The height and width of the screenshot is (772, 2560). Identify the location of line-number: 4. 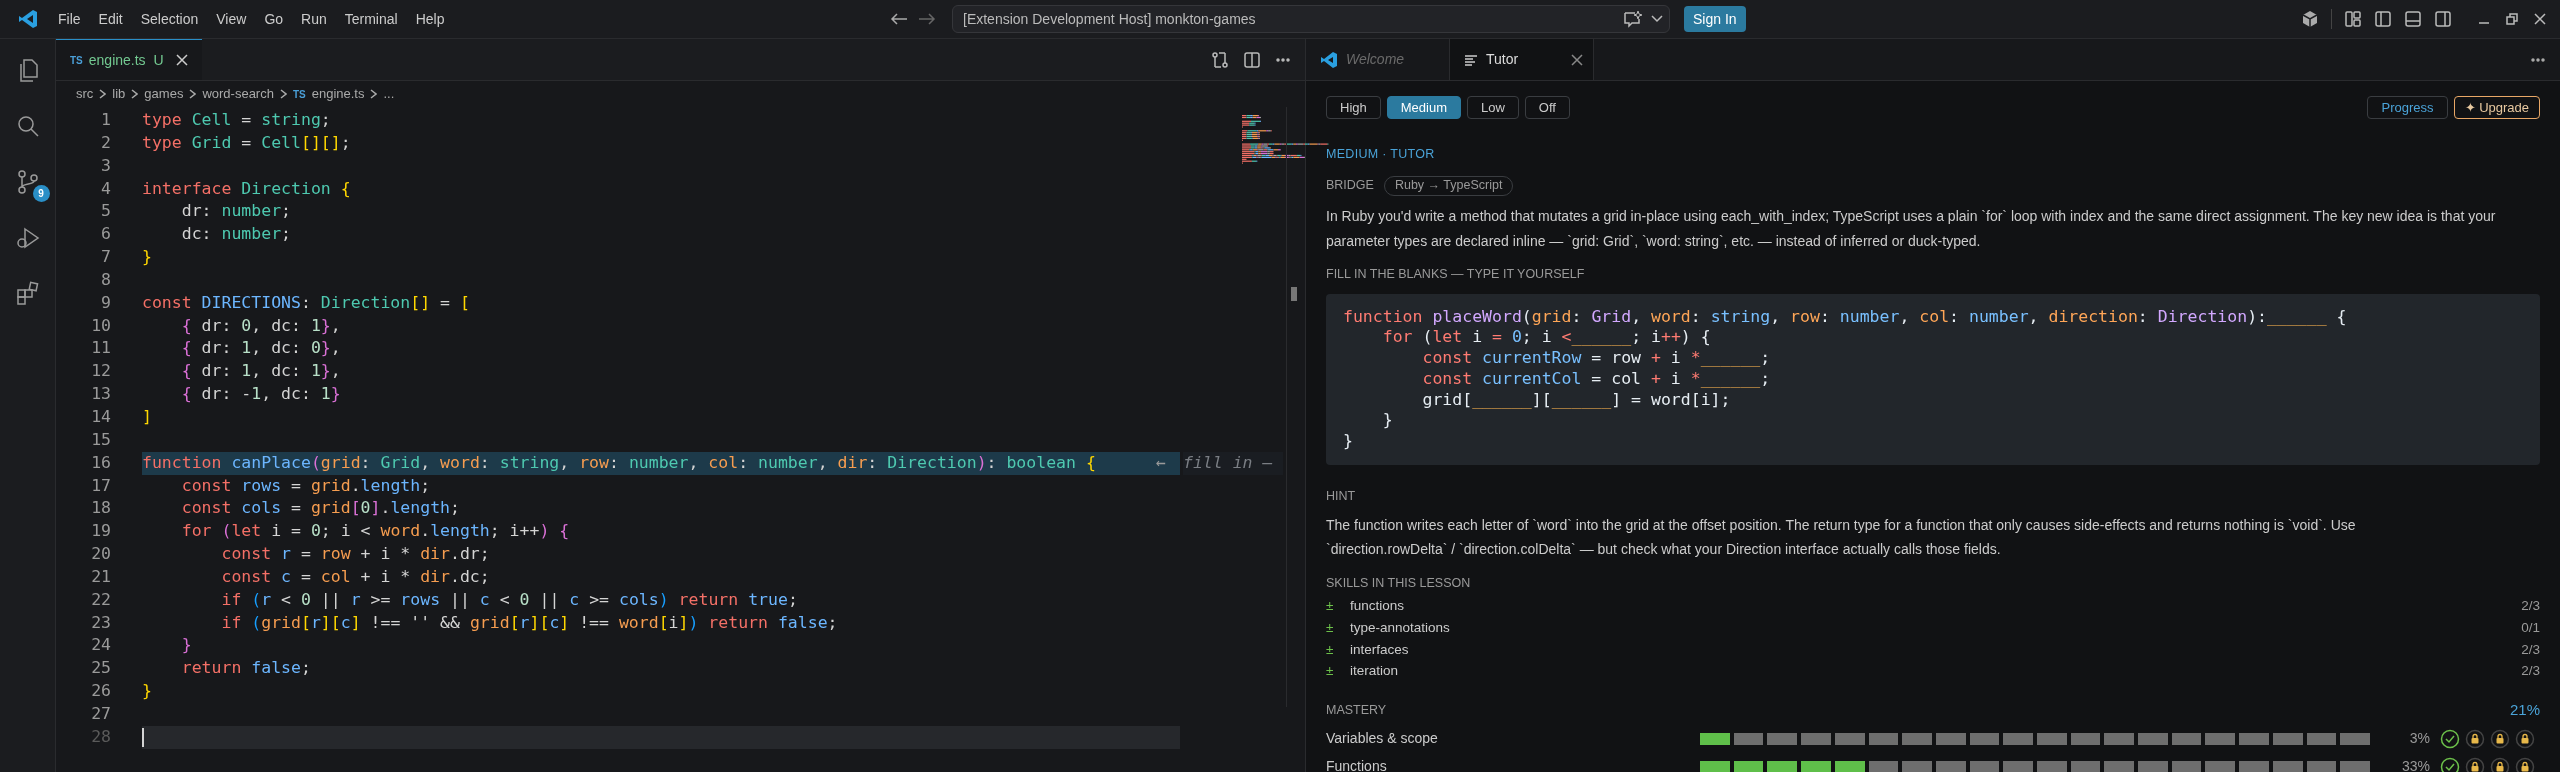
(106, 188).